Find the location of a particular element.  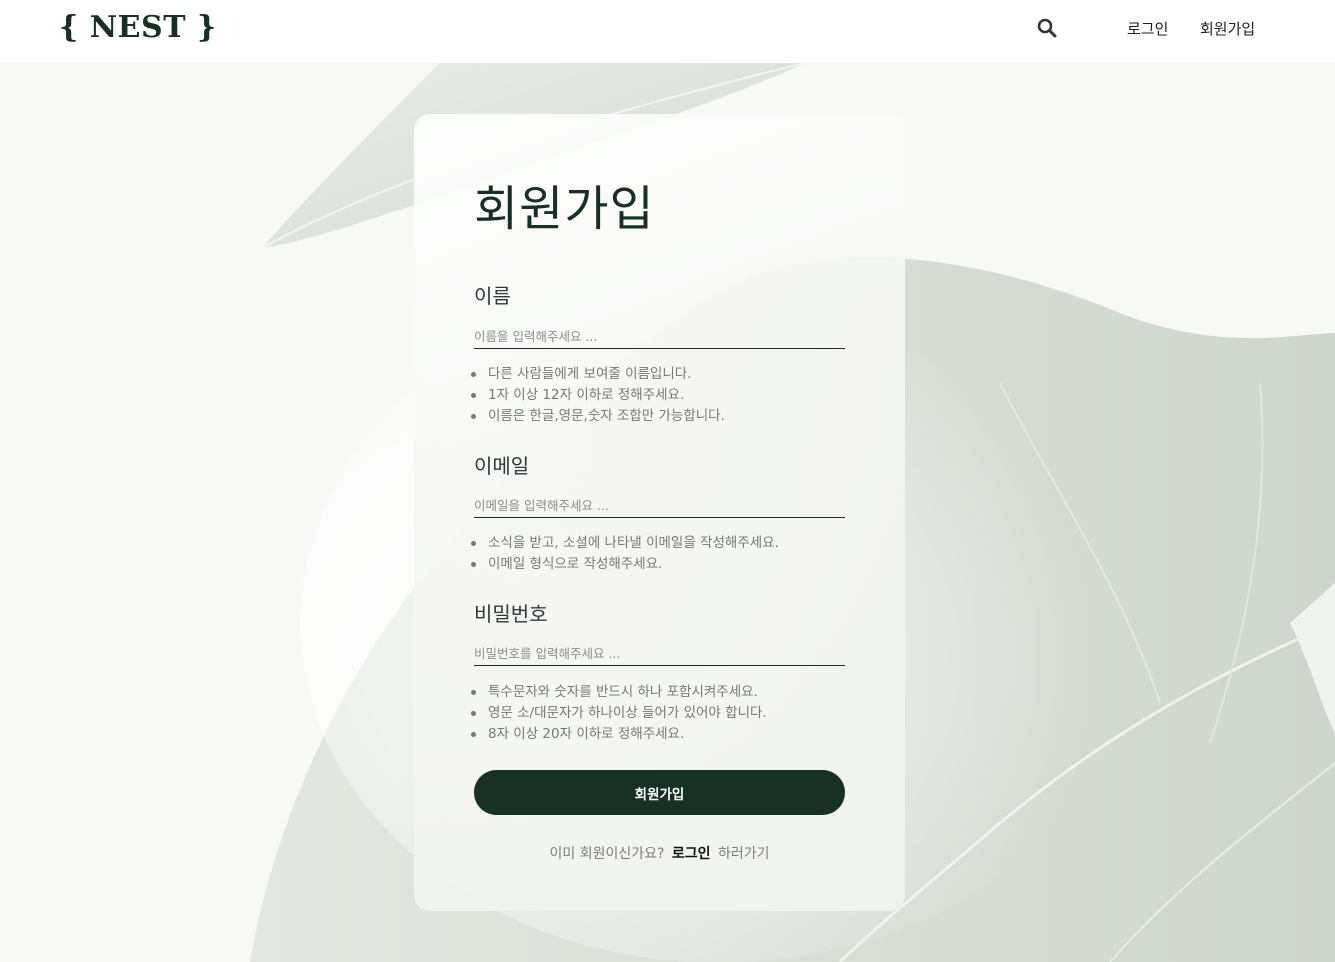

password-hint: 영문 소/대문자가 하나이상 들어가 있어야 합니다. is located at coordinates (679, 713).